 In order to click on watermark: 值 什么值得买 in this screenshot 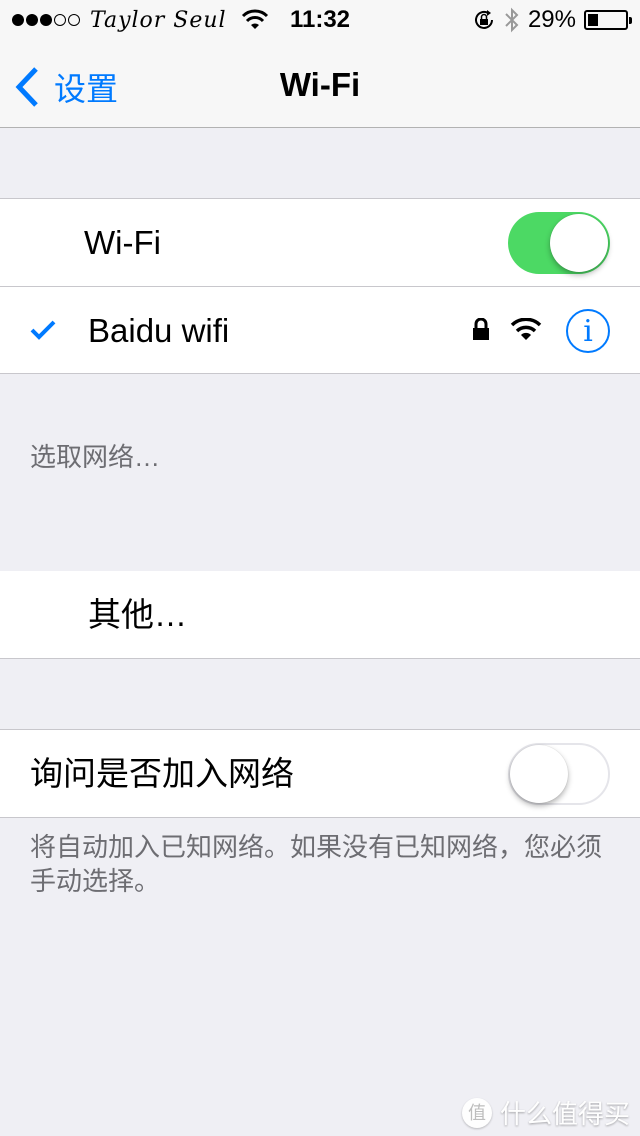, I will do `click(545, 1112)`.